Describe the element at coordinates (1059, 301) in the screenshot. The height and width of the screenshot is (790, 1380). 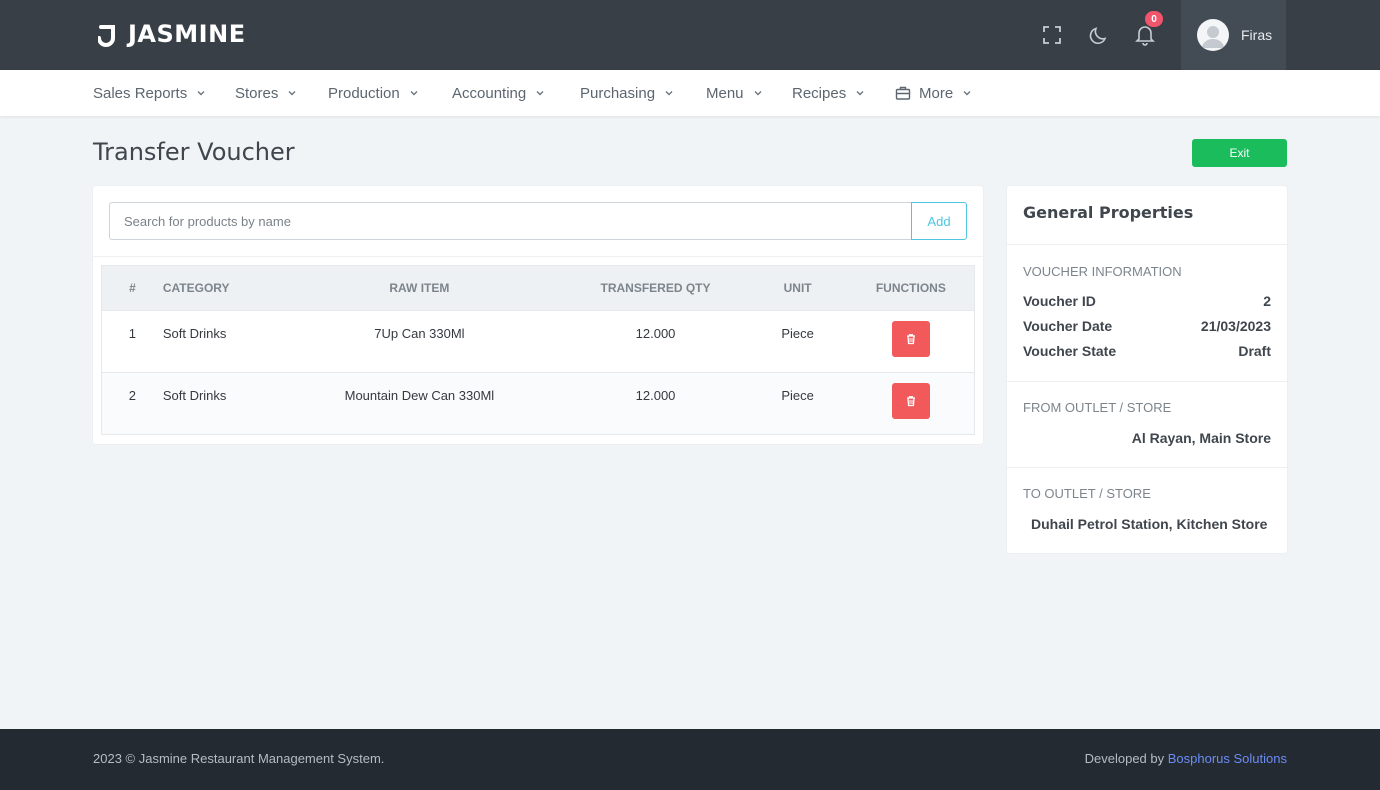
I see `voucher-id-label: Voucher ID` at that location.